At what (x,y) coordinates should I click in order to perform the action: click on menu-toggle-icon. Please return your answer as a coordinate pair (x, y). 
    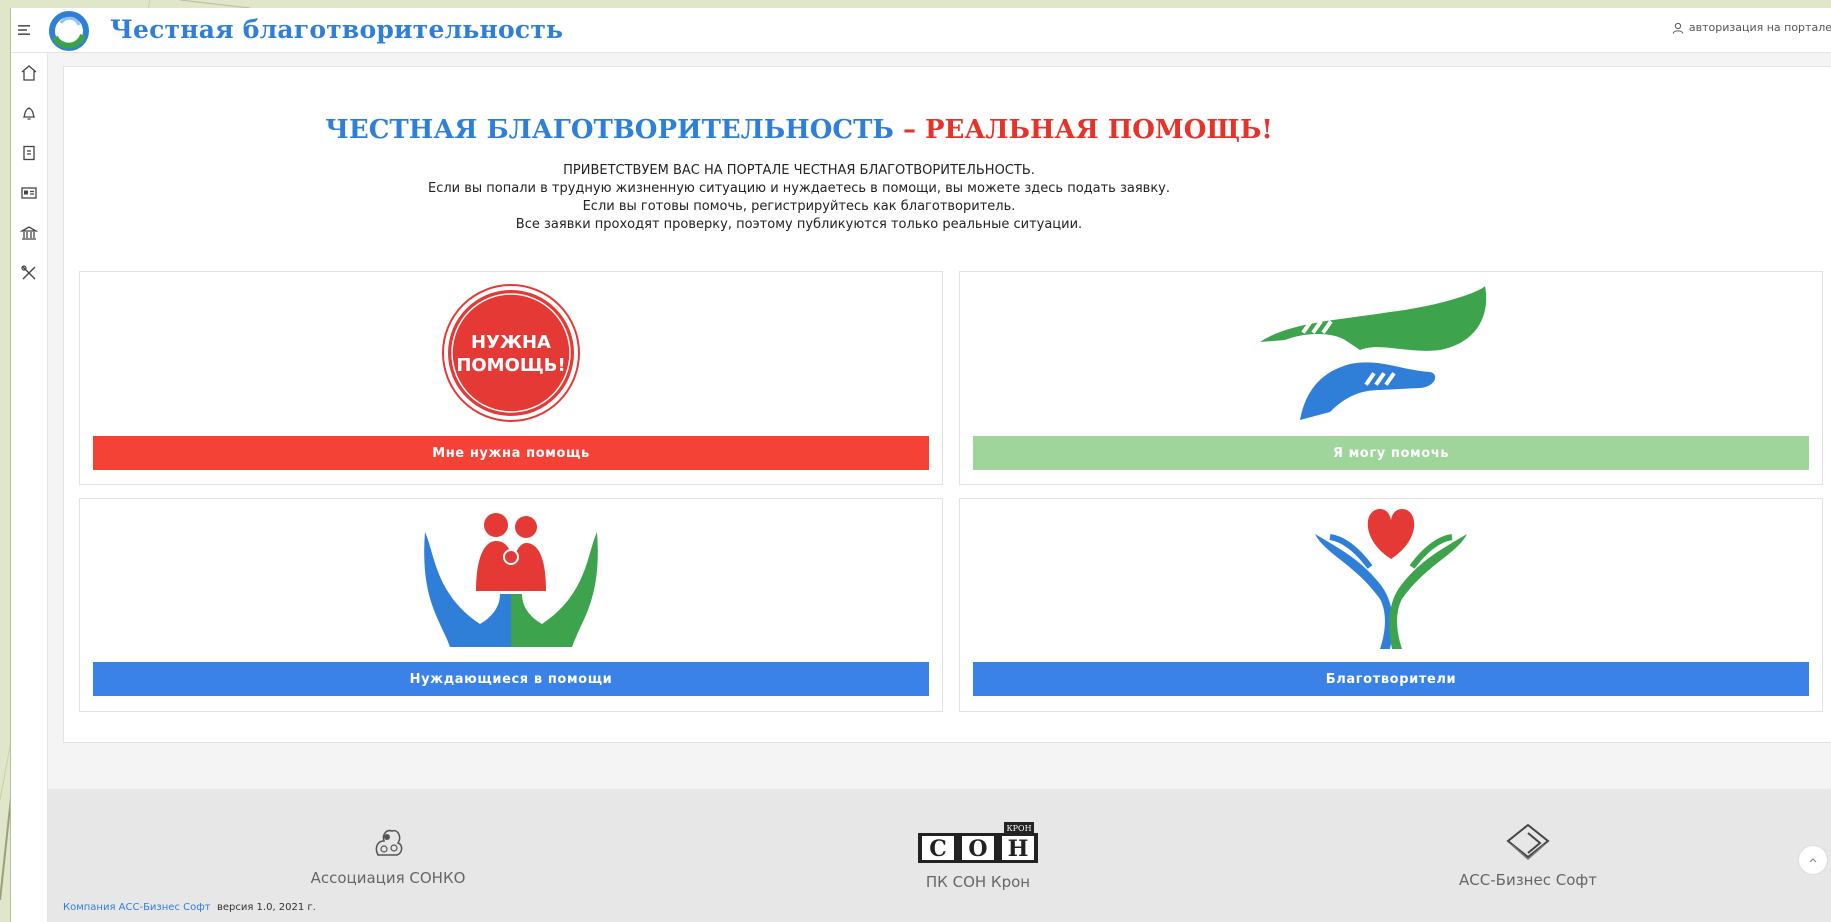
    Looking at the image, I should click on (25, 30).